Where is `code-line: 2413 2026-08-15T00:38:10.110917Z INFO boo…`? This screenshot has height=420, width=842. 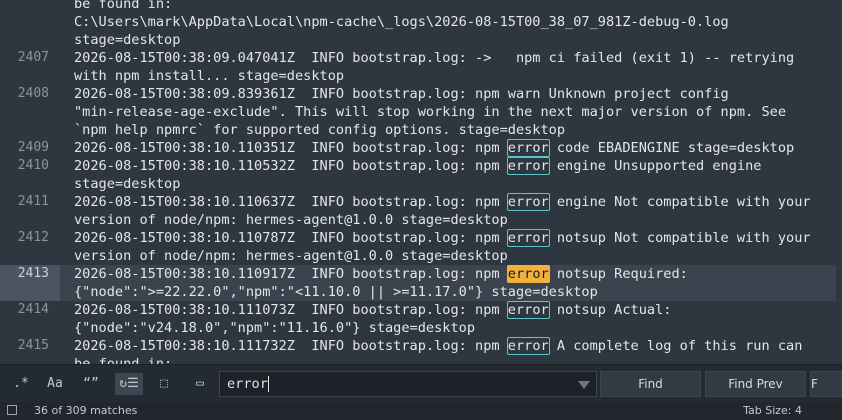 code-line: 2413 2026-08-15T00:38:10.110917Z INFO boo… is located at coordinates (421, 274).